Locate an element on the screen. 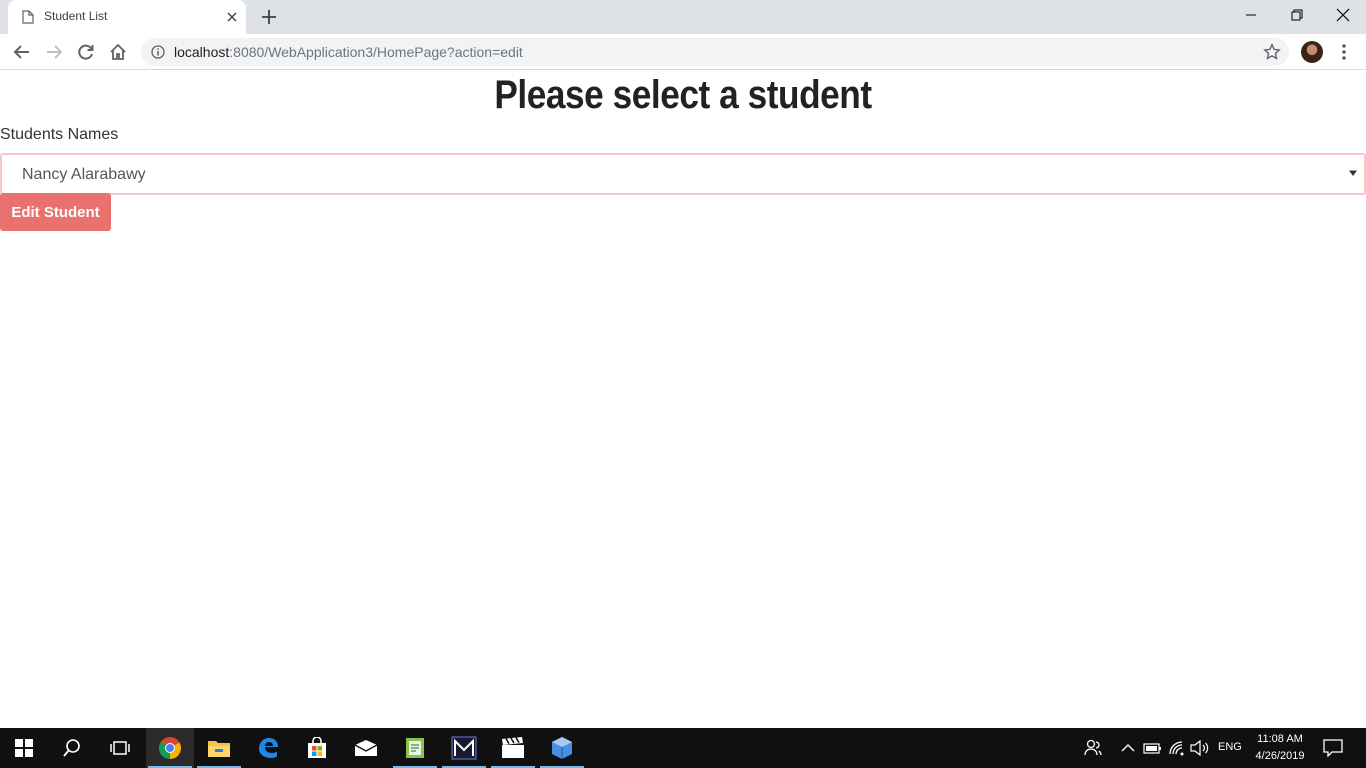 This screenshot has width=1366, height=768. clock-time: 11:08 AM is located at coordinates (1280, 739).